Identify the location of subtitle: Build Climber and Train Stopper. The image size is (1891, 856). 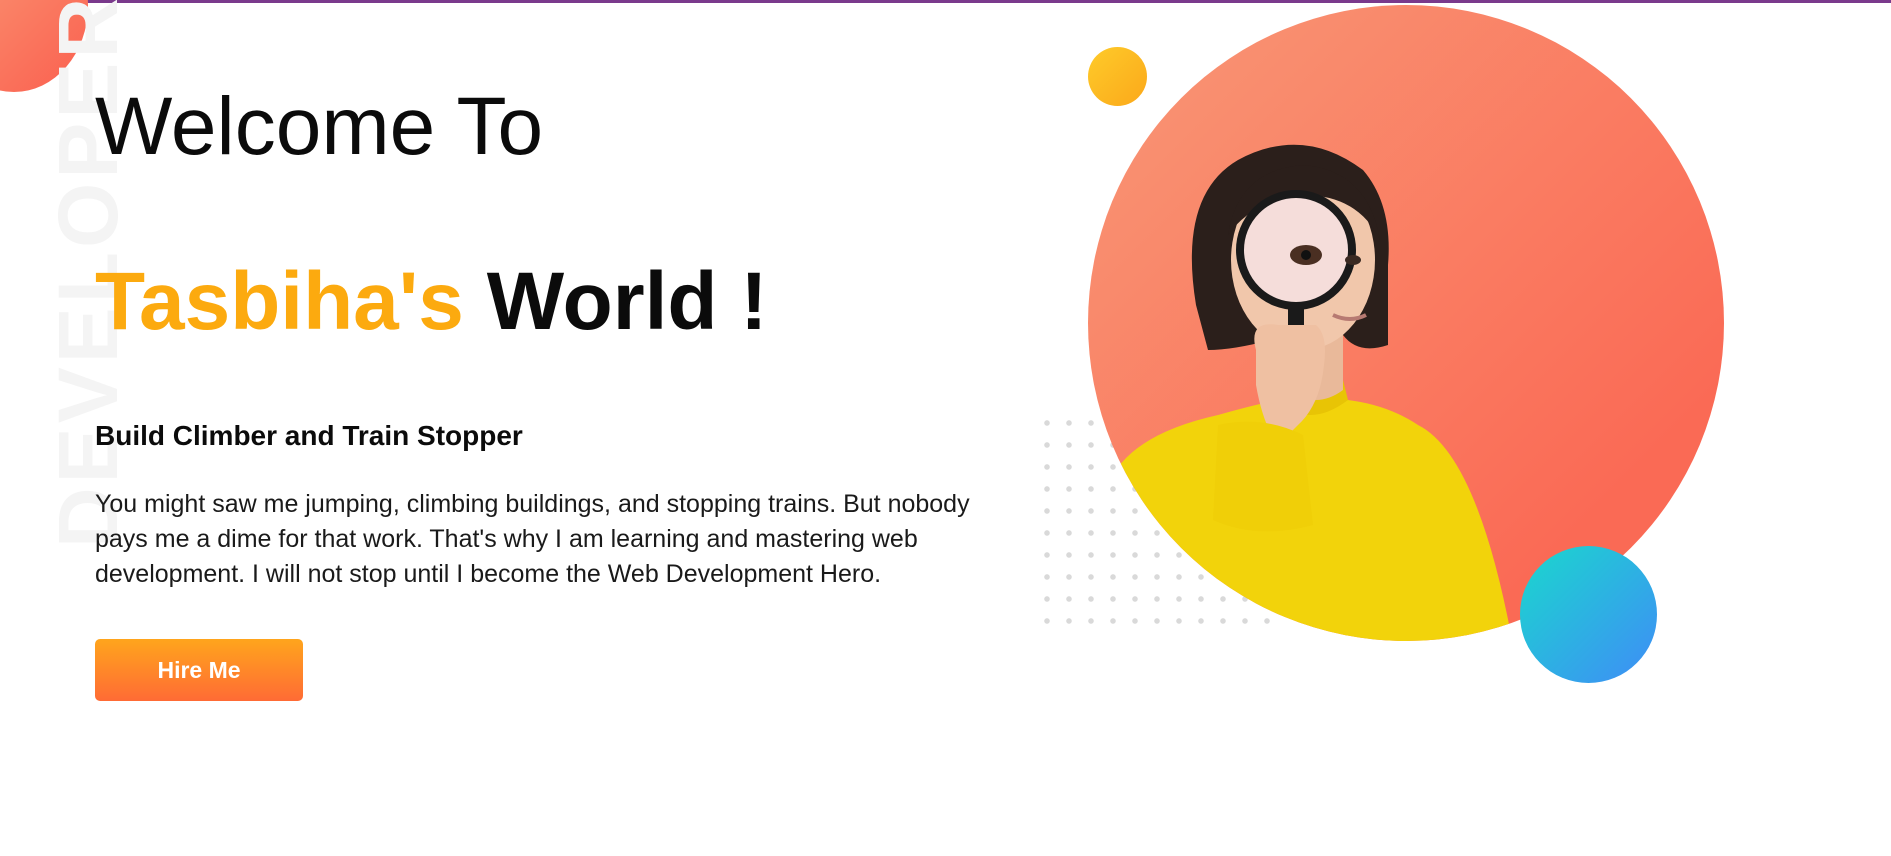
(309, 435).